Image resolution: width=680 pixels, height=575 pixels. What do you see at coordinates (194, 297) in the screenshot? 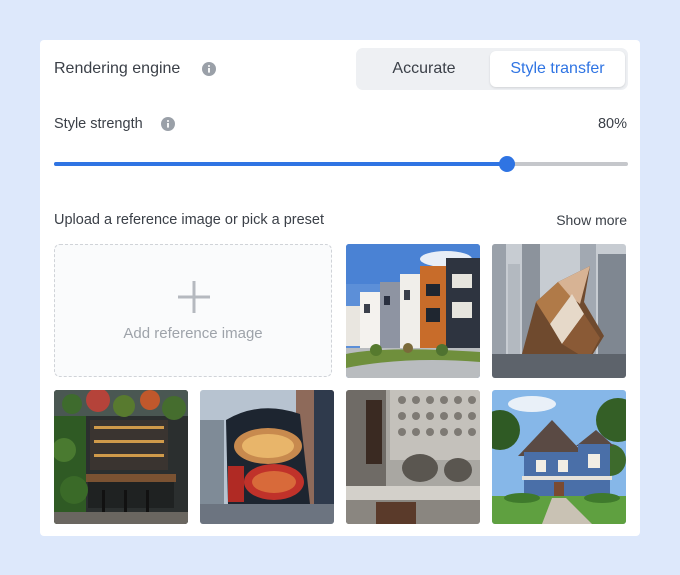
I see `plus-icon` at bounding box center [194, 297].